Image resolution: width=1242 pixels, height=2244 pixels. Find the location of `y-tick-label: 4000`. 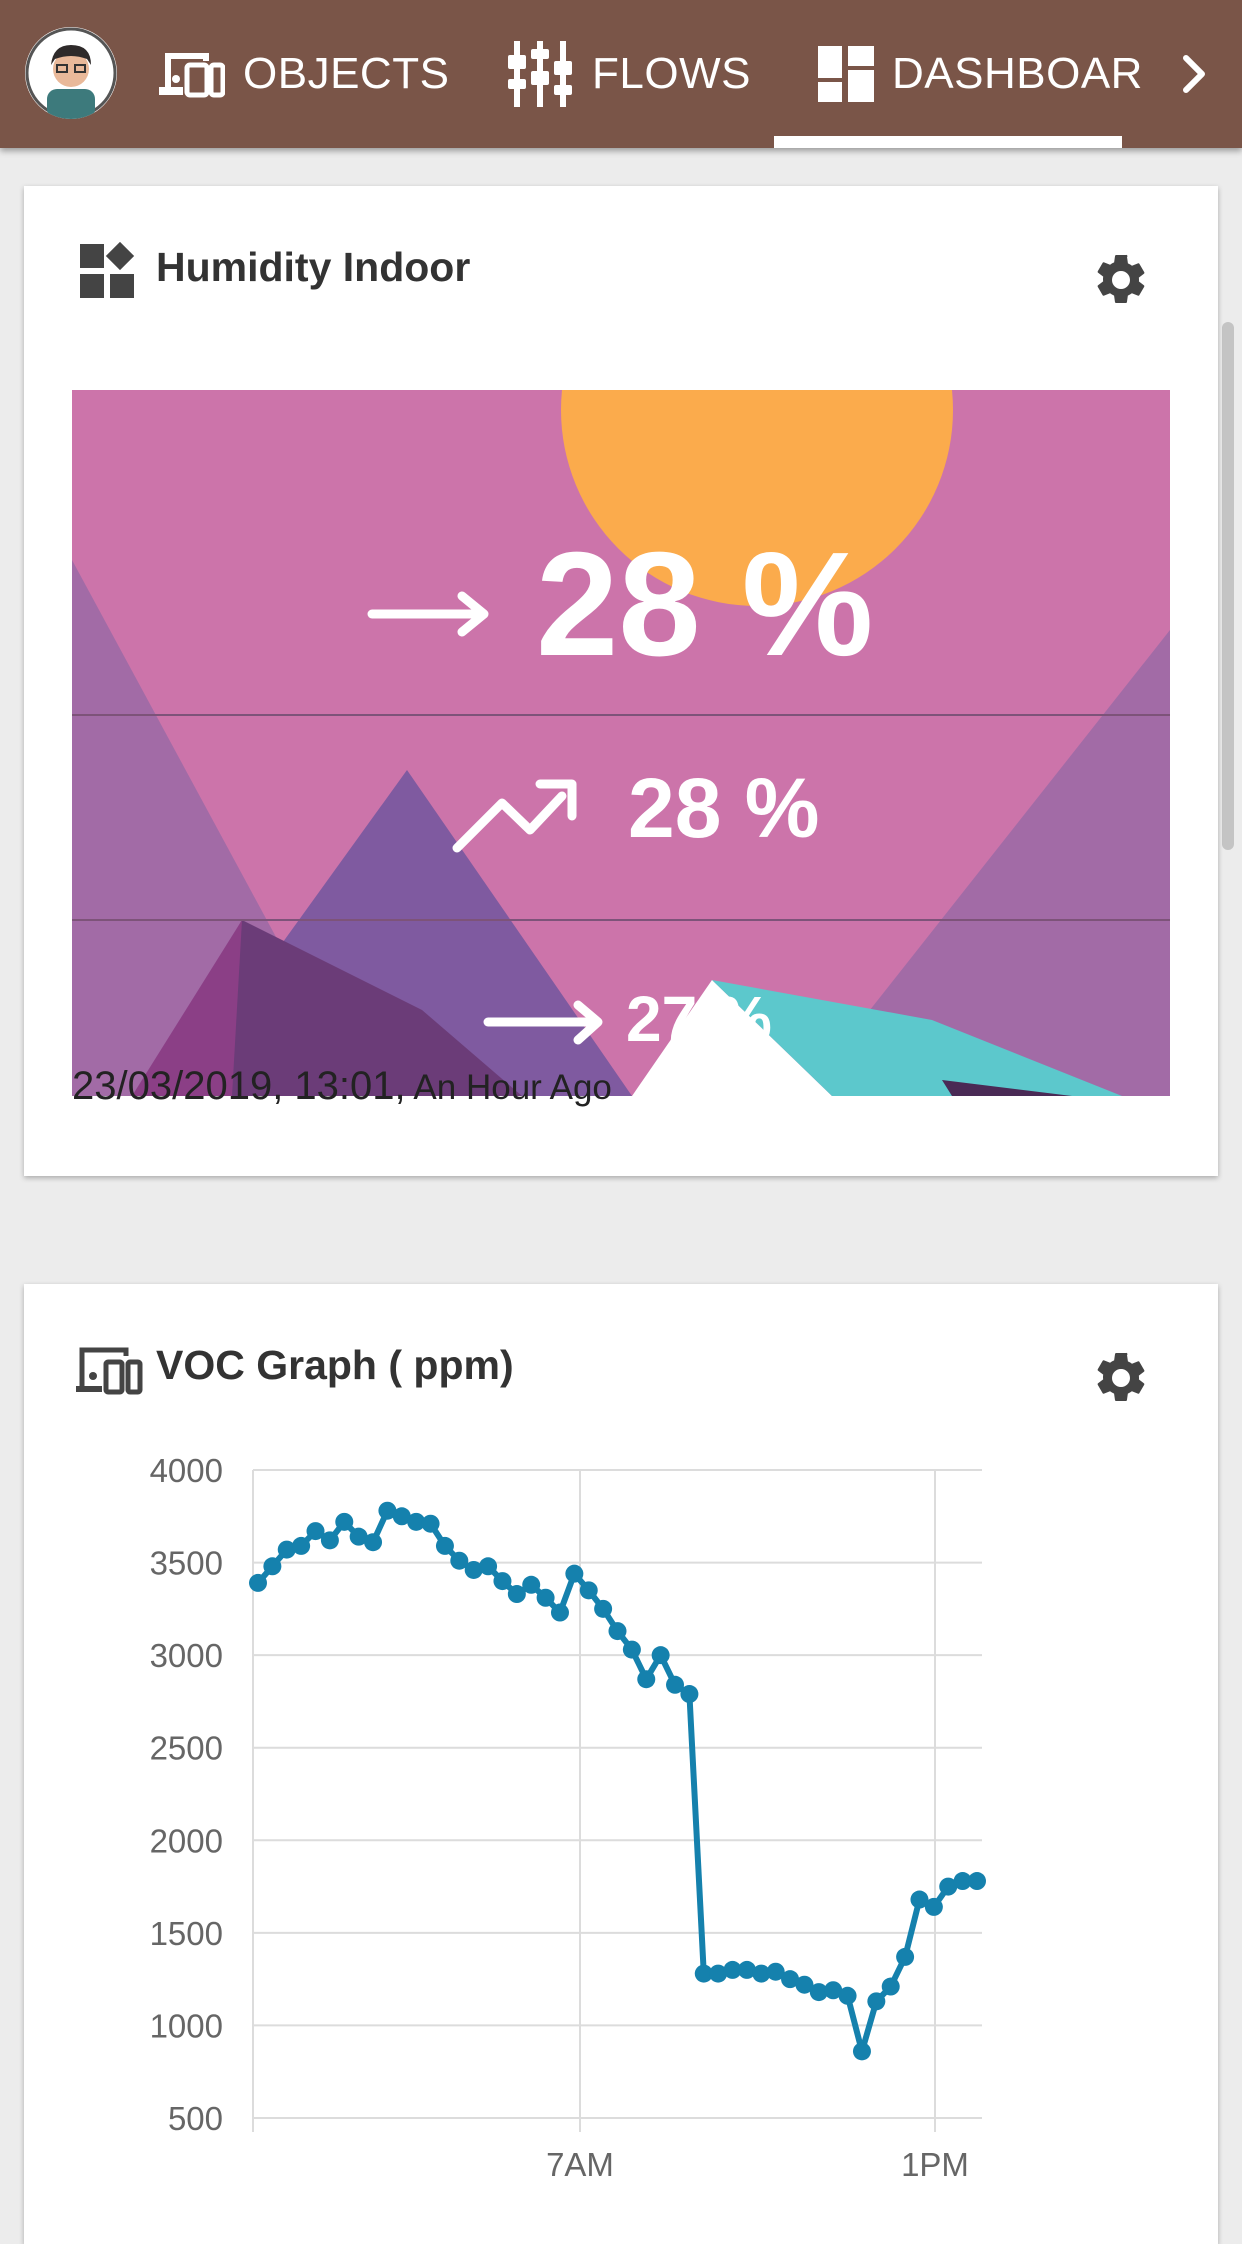

y-tick-label: 4000 is located at coordinates (186, 1470).